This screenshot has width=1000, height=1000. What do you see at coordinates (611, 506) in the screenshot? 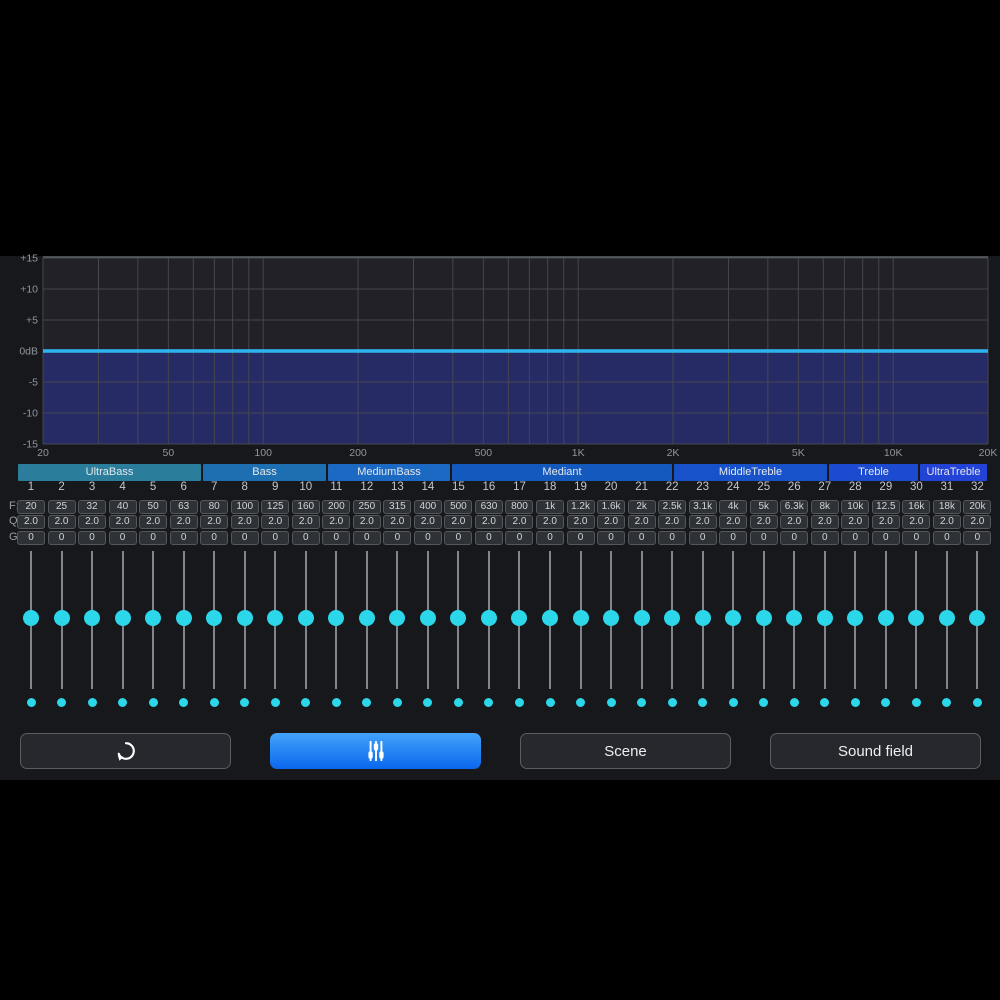
I see `band-freq-value: 1.6k` at bounding box center [611, 506].